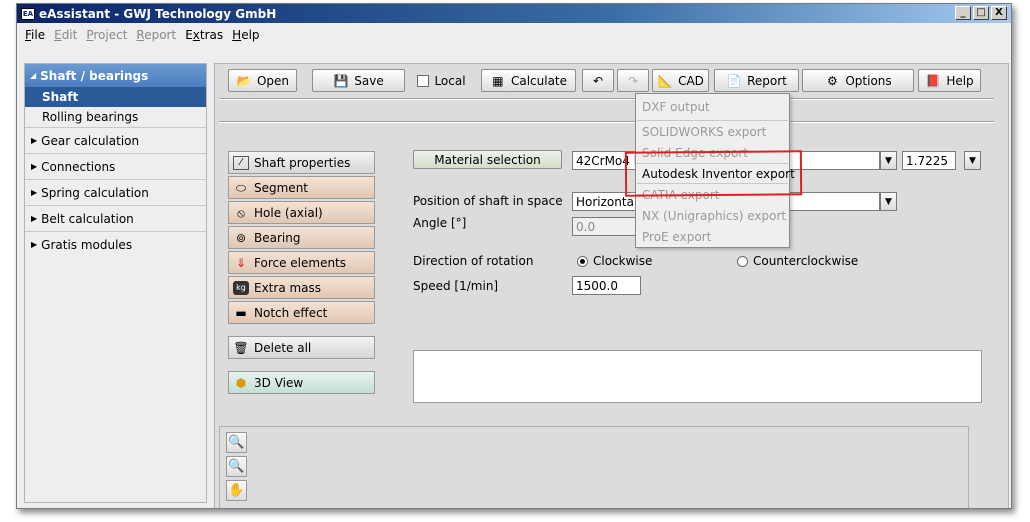  What do you see at coordinates (713, 173) in the screenshot?
I see `highlight-annotation-box` at bounding box center [713, 173].